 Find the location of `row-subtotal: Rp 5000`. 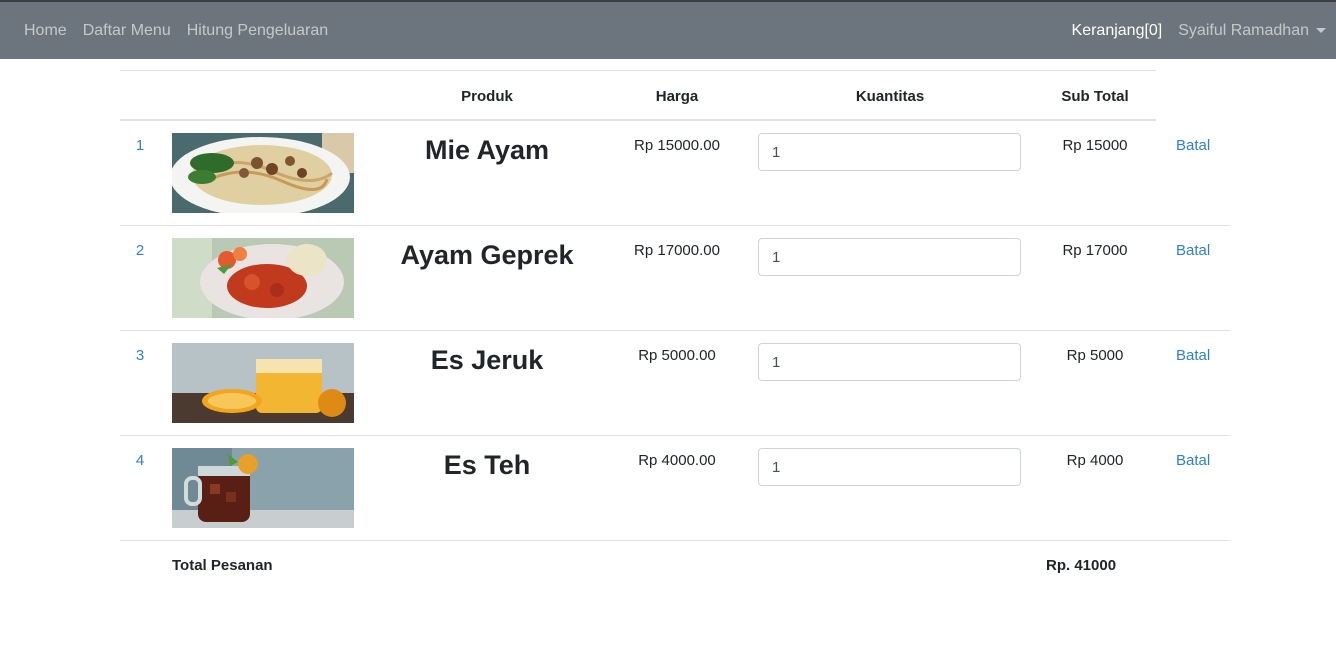

row-subtotal: Rp 5000 is located at coordinates (1095, 355).